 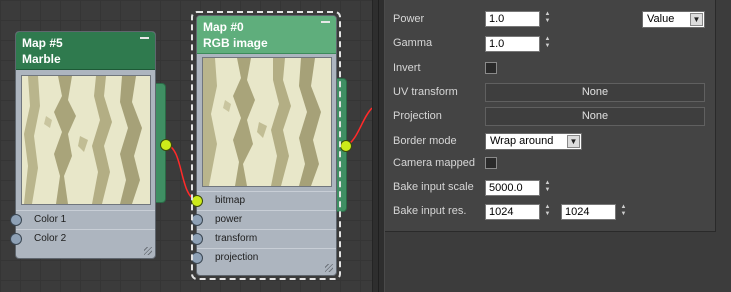 I want to click on uv-transform-button: None, so click(x=595, y=92).